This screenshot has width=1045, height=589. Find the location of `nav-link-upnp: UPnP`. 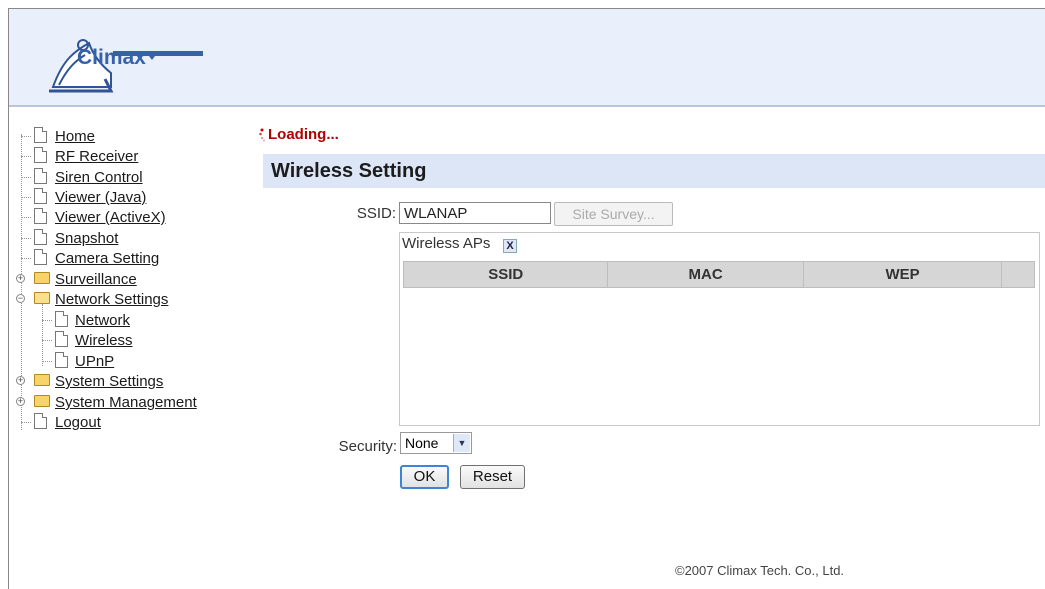

nav-link-upnp: UPnP is located at coordinates (94, 361).